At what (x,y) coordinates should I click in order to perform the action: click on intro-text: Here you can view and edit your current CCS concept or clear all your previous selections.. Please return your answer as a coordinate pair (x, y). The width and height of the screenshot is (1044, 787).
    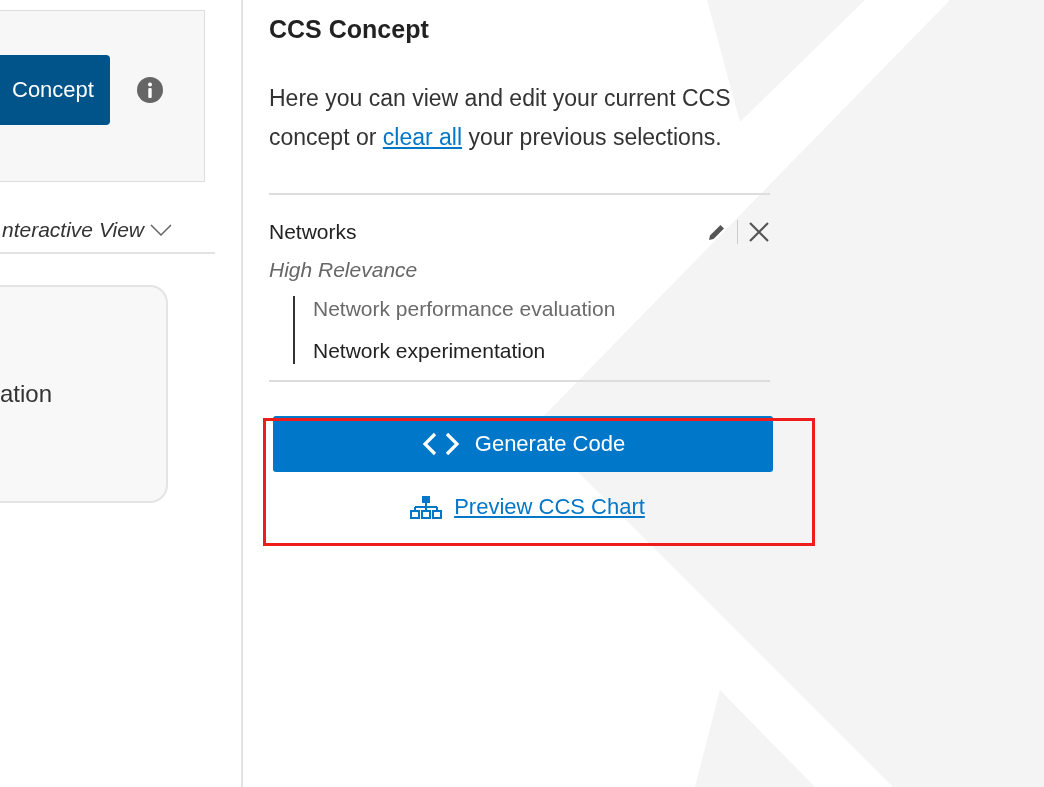
    Looking at the image, I should click on (500, 118).